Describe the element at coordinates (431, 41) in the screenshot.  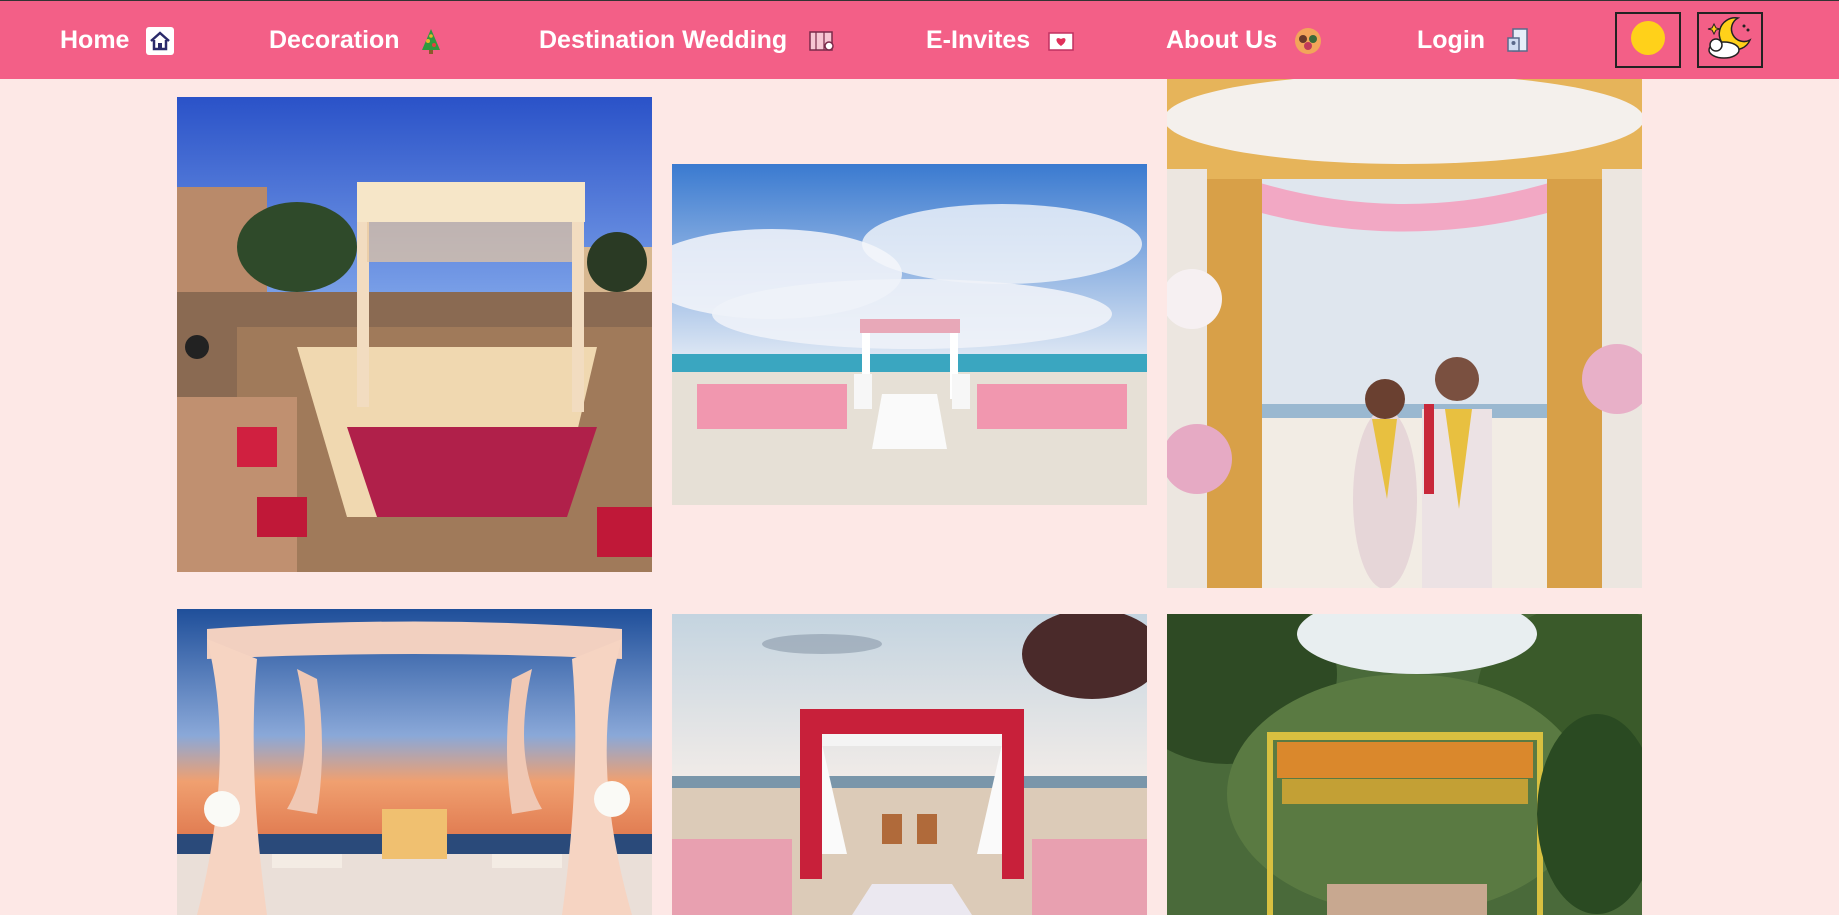
I see `christmas-tree-icon` at that location.